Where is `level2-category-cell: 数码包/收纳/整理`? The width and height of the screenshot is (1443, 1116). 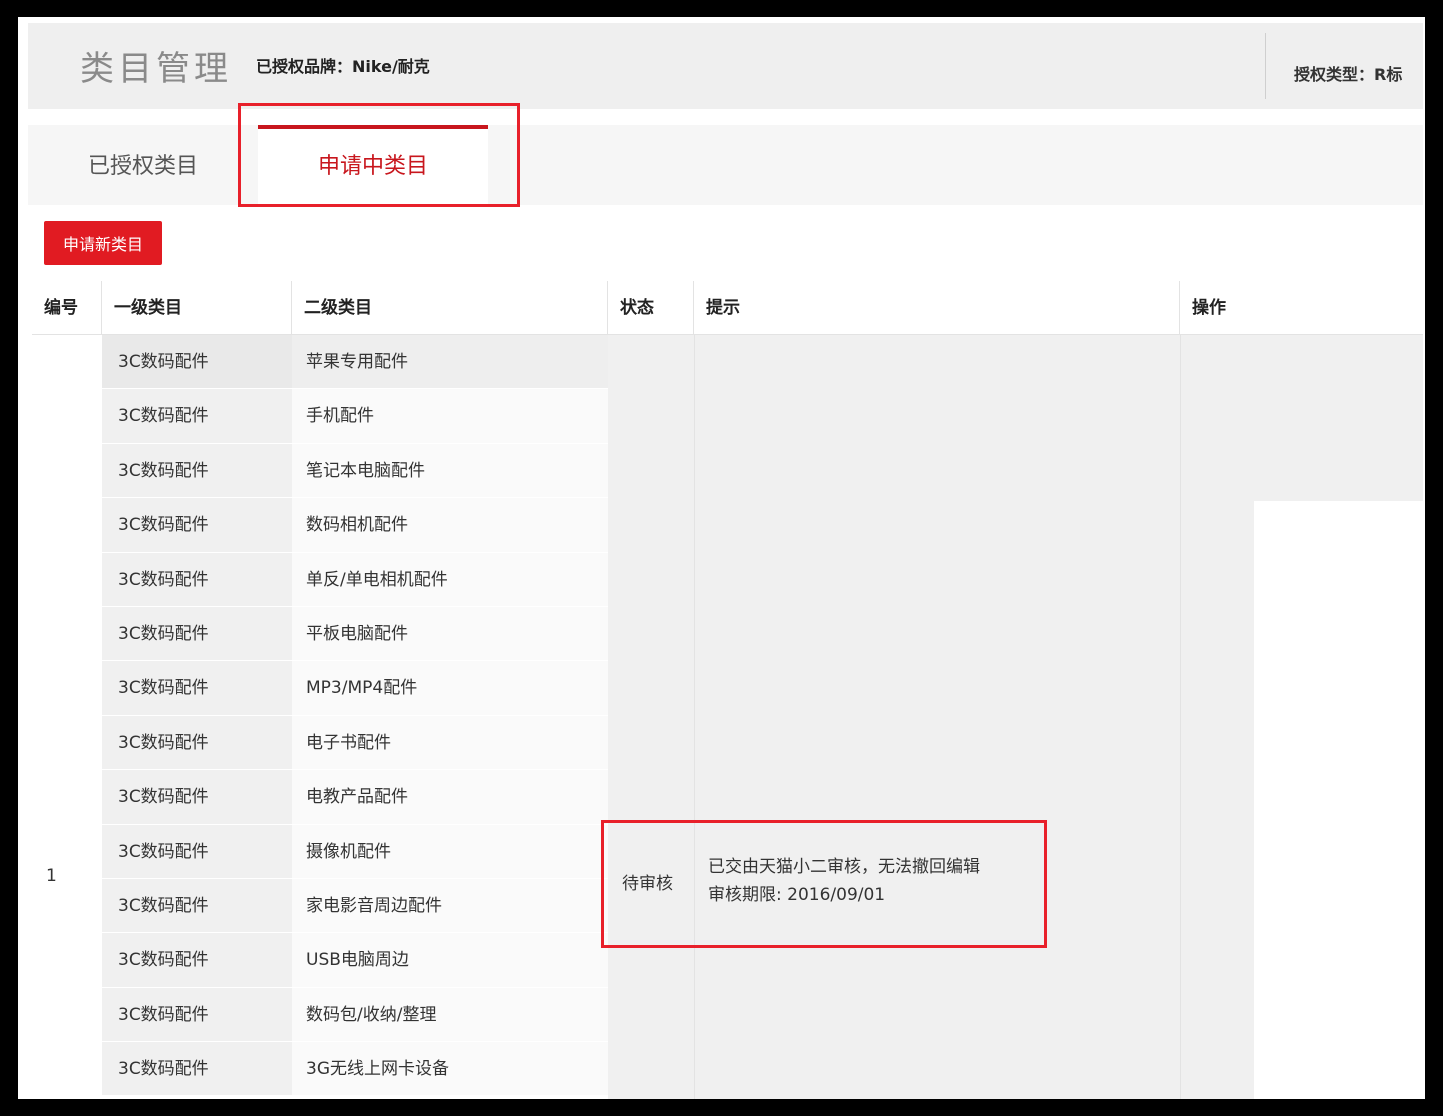
level2-category-cell: 数码包/收纳/整理 is located at coordinates (371, 1014).